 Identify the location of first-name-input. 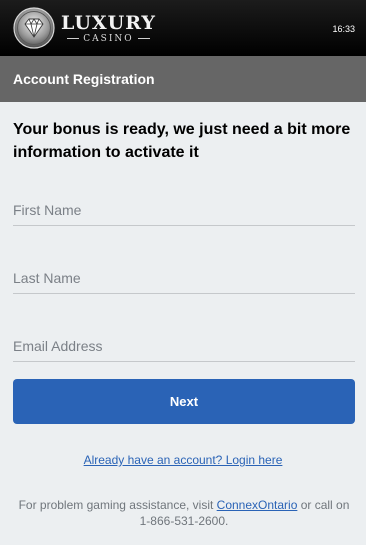
(184, 210).